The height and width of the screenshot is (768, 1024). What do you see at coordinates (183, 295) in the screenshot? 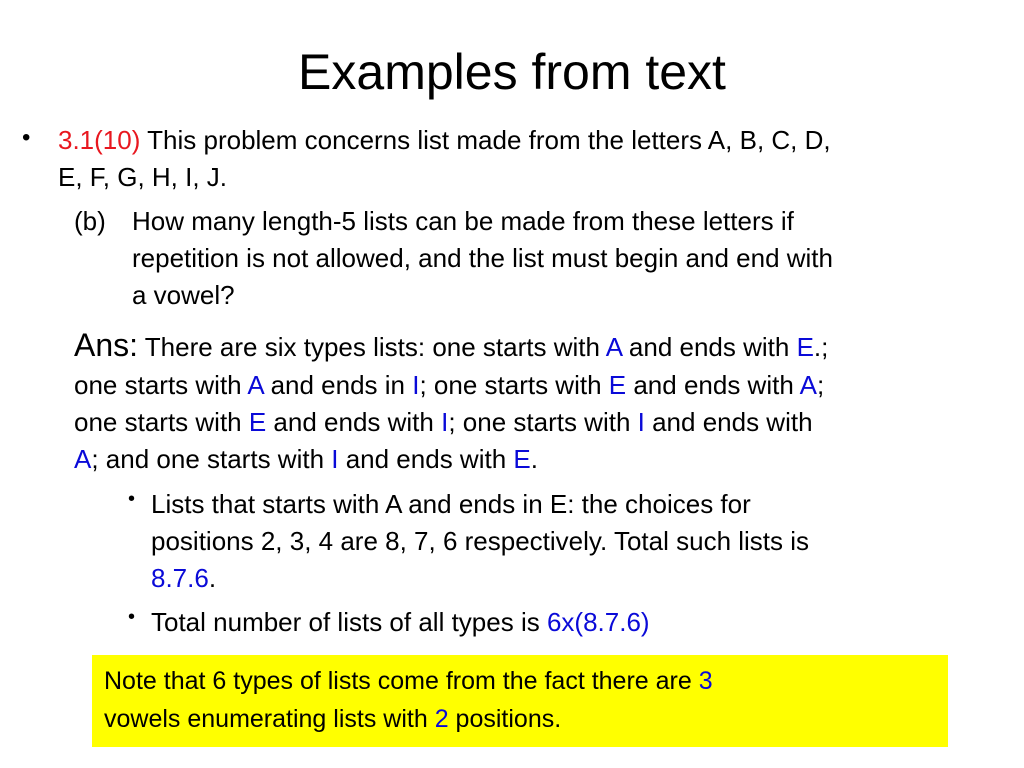
I see `part-line-3: a vowel?` at bounding box center [183, 295].